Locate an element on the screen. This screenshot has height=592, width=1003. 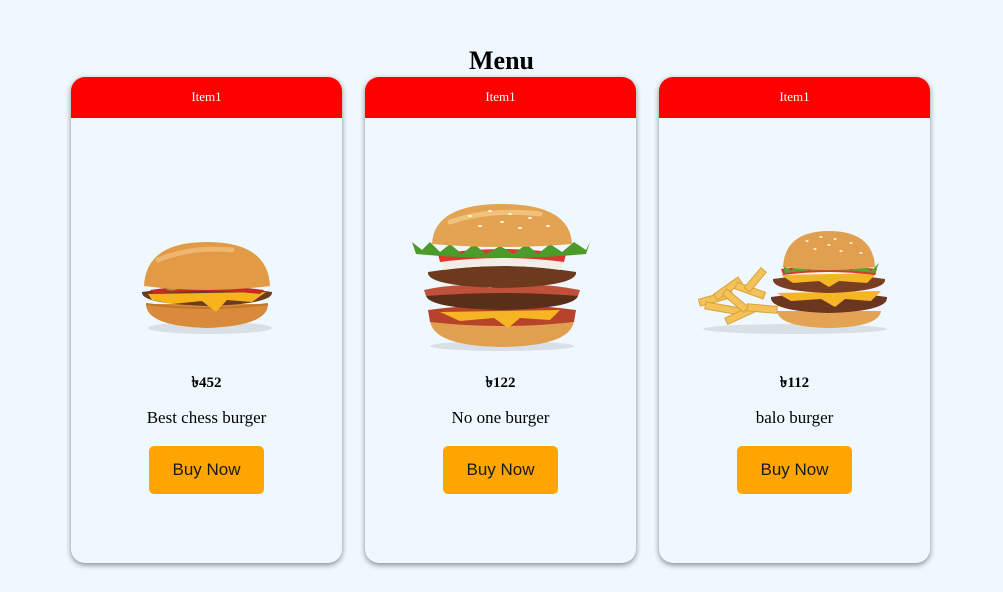
card-price: ৳122 is located at coordinates (500, 383).